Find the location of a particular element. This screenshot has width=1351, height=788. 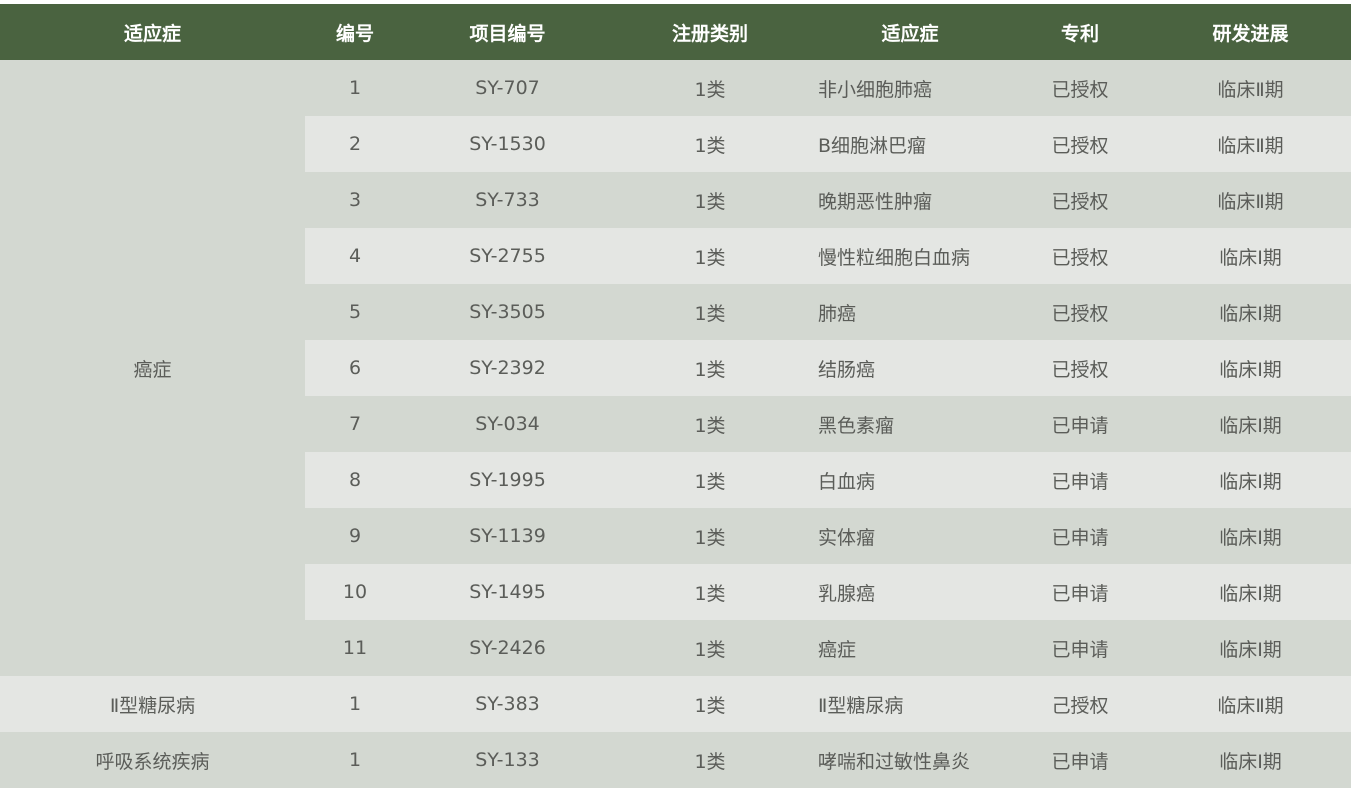

table-header-row: 适应症 编号 项目编号 注册类别 适应症 专利 研发进展 is located at coordinates (675, 32).